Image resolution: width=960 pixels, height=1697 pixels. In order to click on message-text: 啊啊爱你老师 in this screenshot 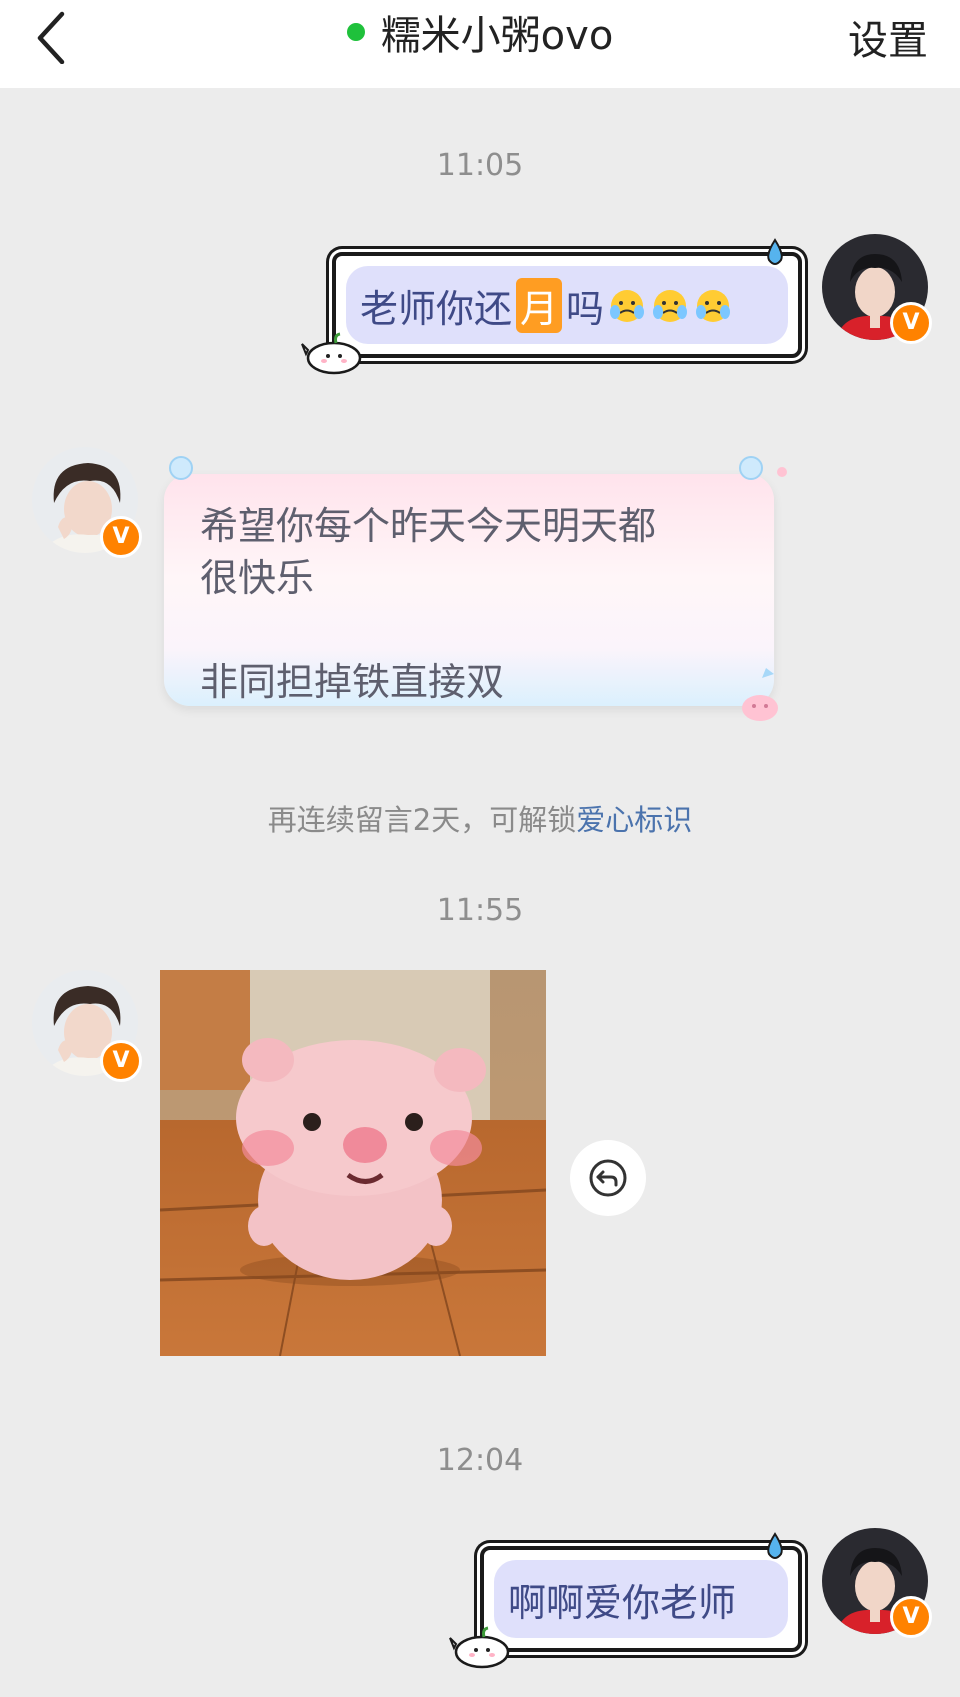, I will do `click(641, 1599)`.